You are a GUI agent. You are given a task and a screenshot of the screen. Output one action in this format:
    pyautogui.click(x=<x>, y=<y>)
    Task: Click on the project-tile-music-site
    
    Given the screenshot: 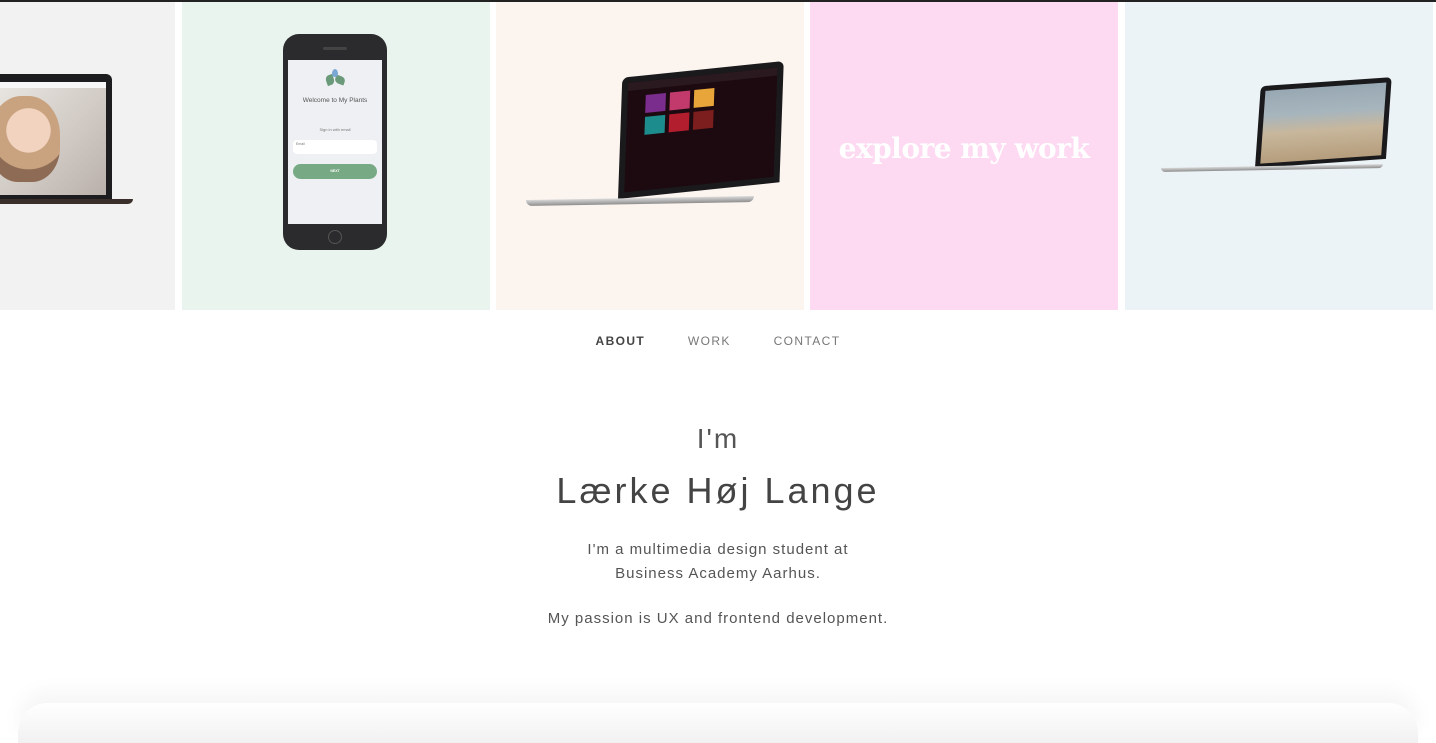 What is the action you would take?
    pyautogui.click(x=650, y=156)
    